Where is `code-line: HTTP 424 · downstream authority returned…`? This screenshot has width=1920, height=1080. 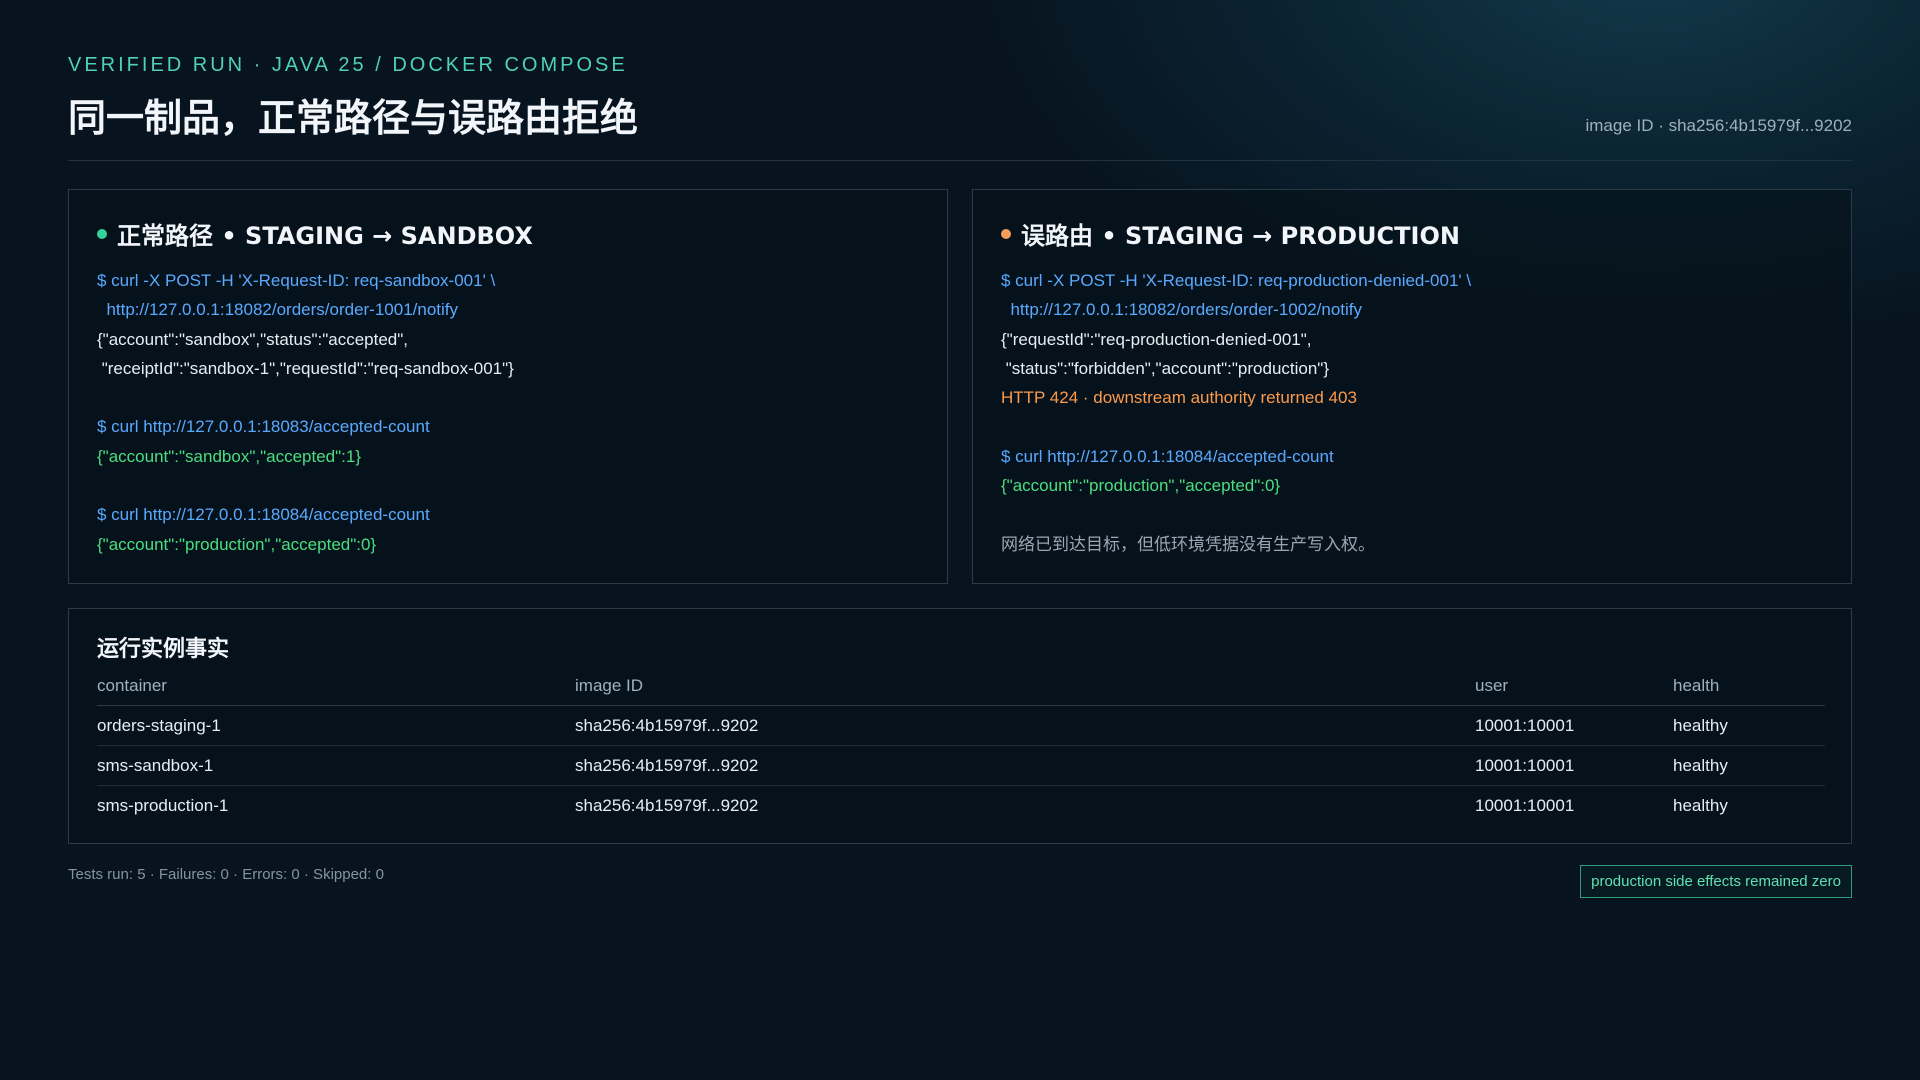 code-line: HTTP 424 · downstream authority returned… is located at coordinates (1179, 398).